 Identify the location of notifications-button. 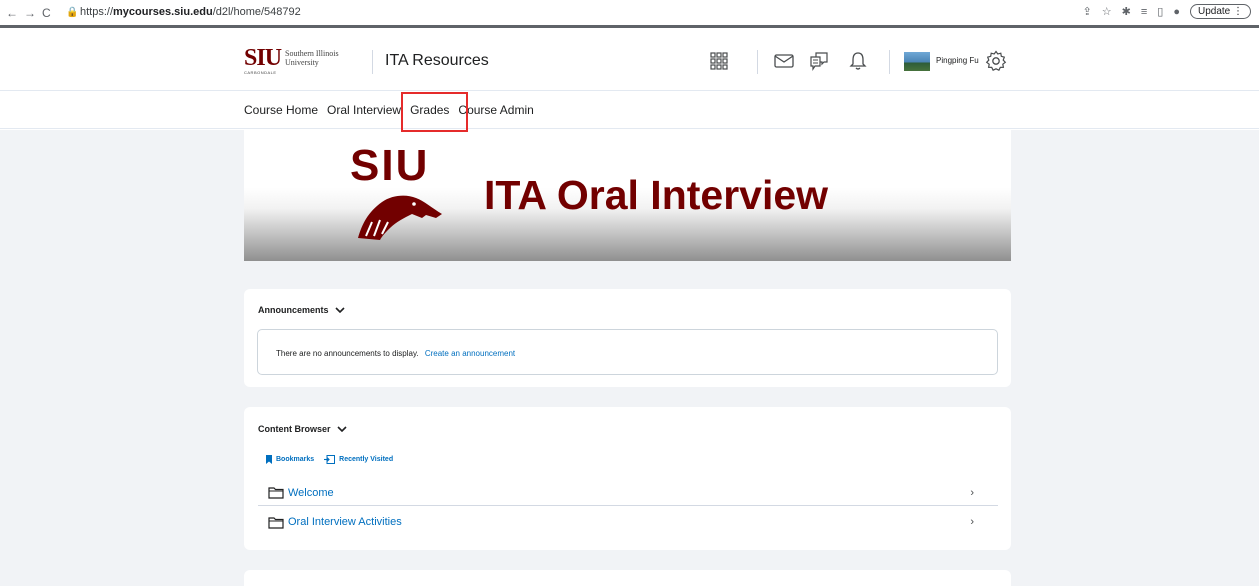
(858, 61).